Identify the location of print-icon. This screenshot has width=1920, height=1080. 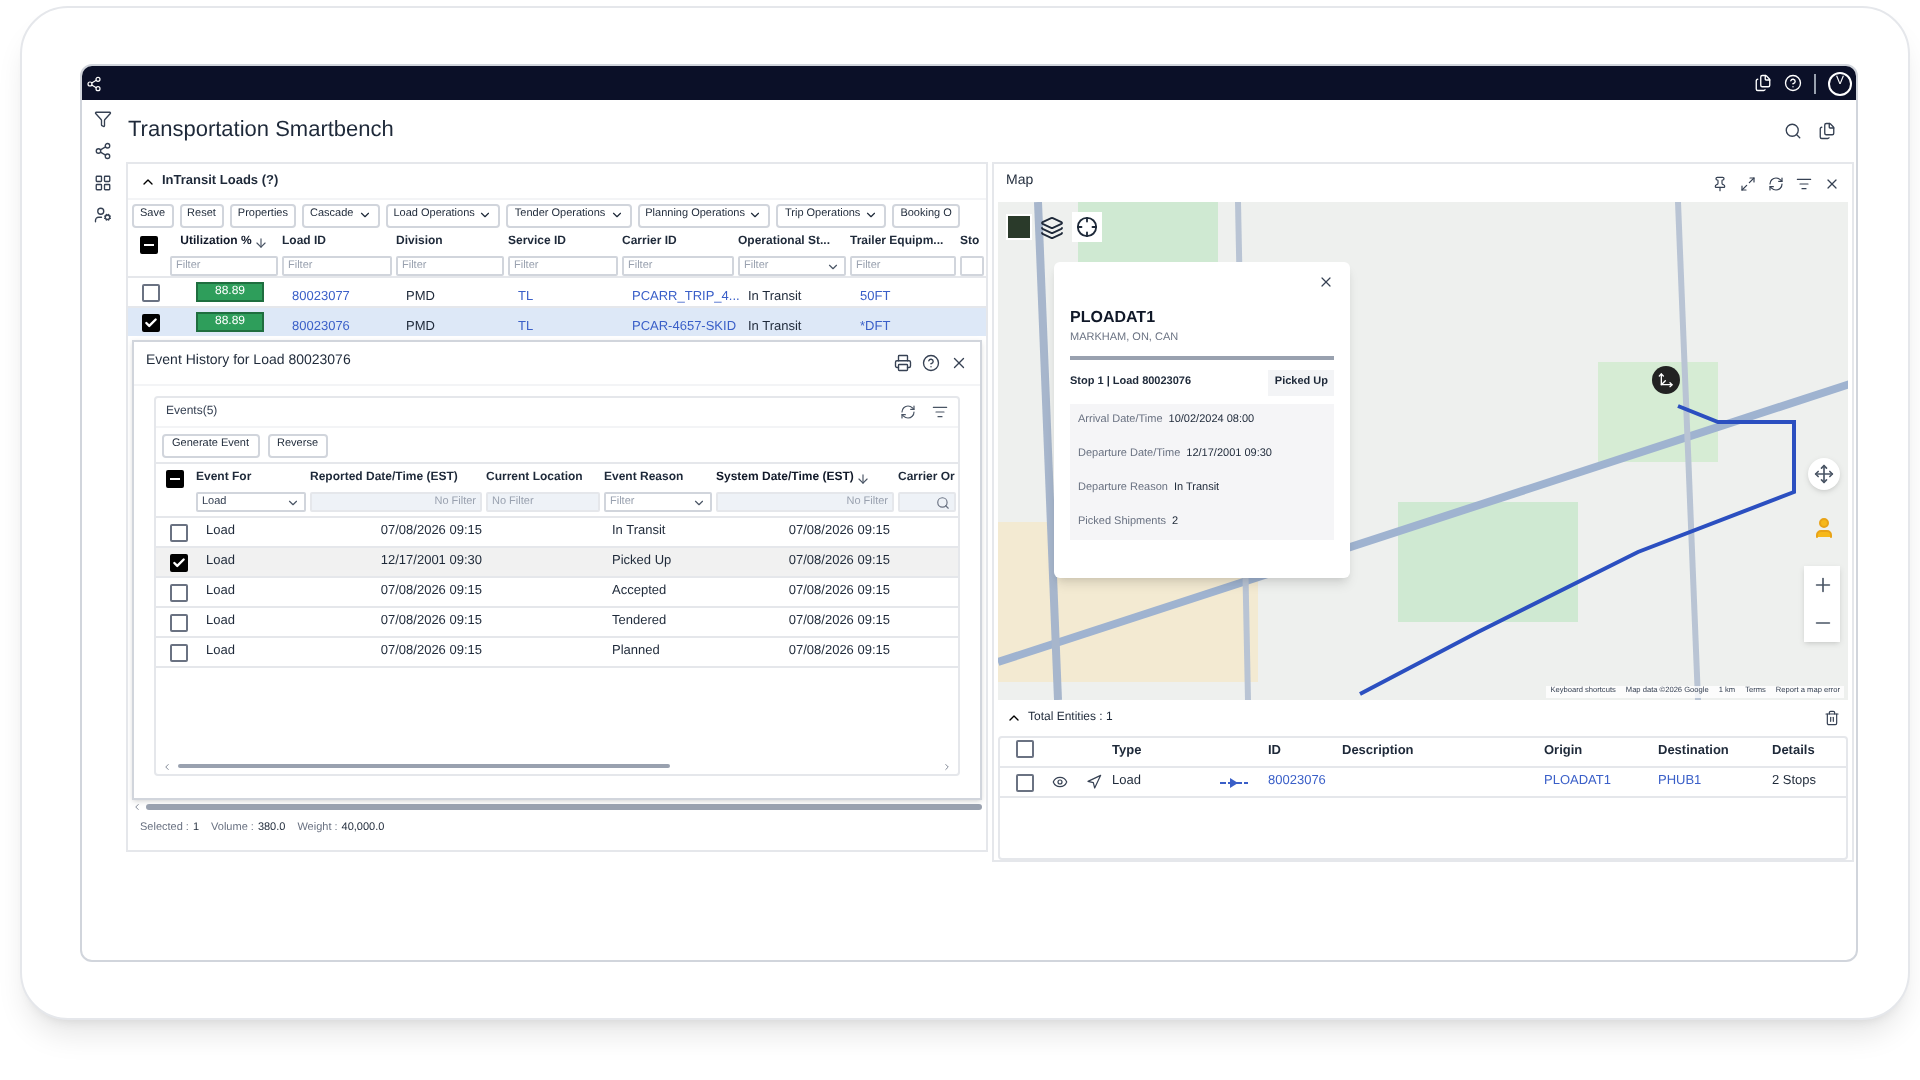
(903, 363).